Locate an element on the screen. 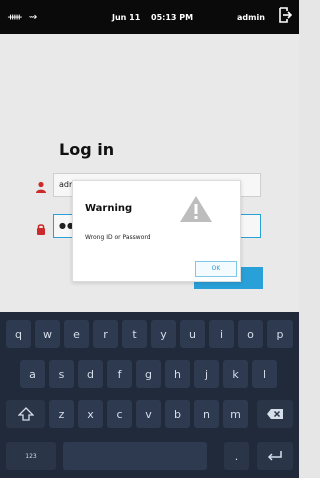  key-e: e is located at coordinates (76, 334).